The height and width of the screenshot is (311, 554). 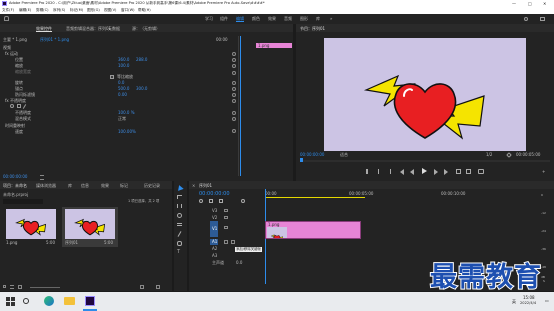 What do you see at coordinates (158, 287) in the screenshot?
I see `trash-icon` at bounding box center [158, 287].